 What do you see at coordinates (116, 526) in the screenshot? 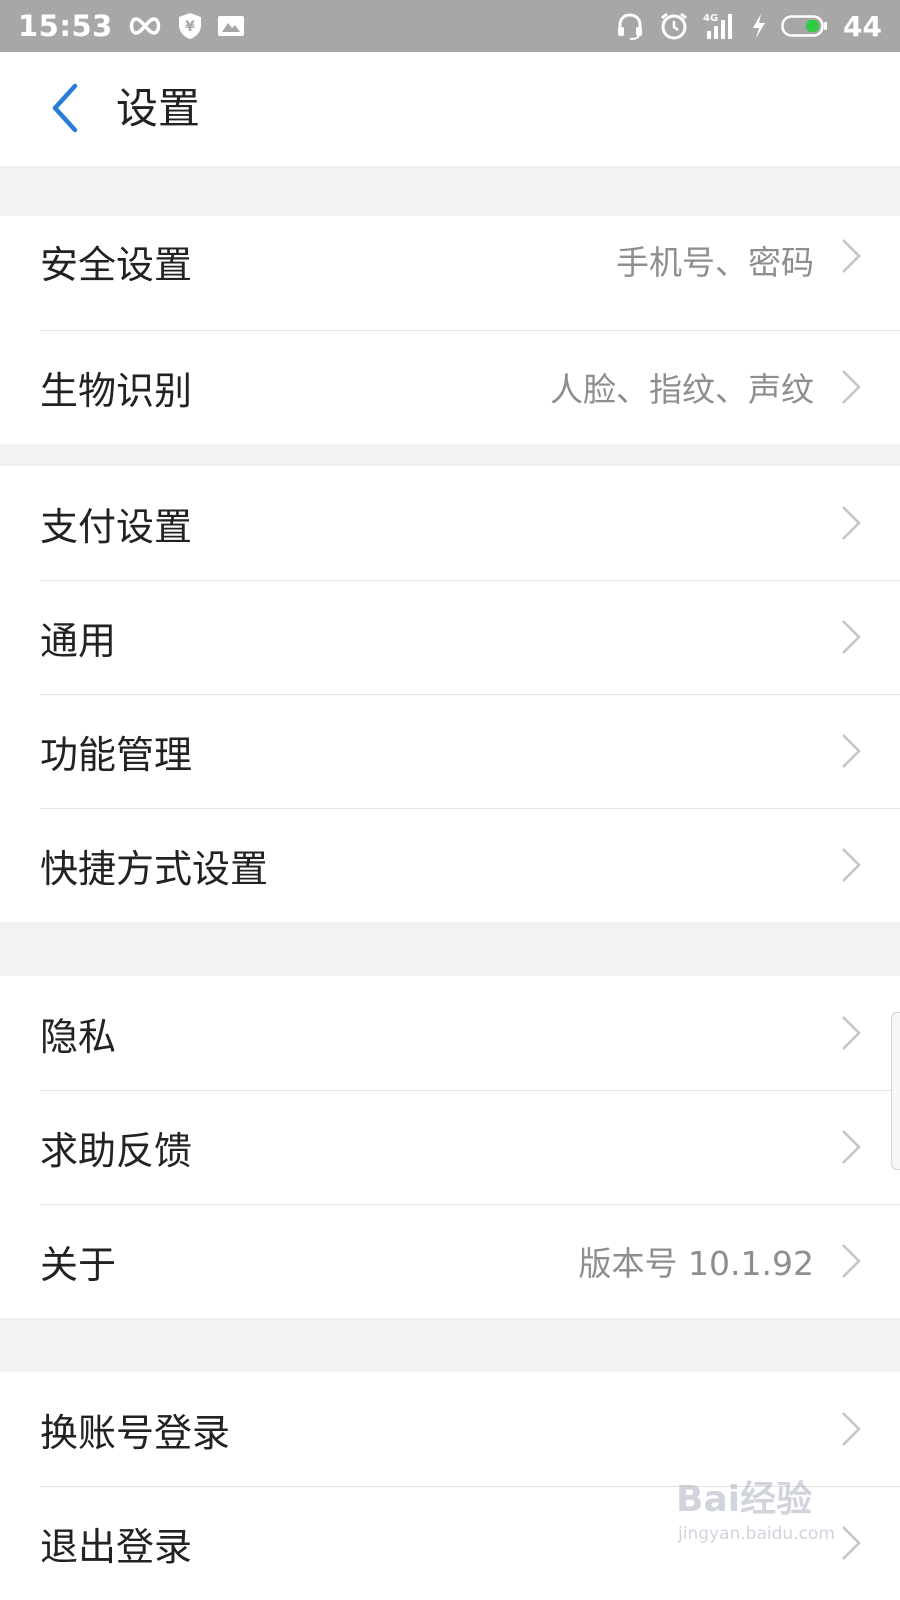
I see `row-label: 支付设置` at bounding box center [116, 526].